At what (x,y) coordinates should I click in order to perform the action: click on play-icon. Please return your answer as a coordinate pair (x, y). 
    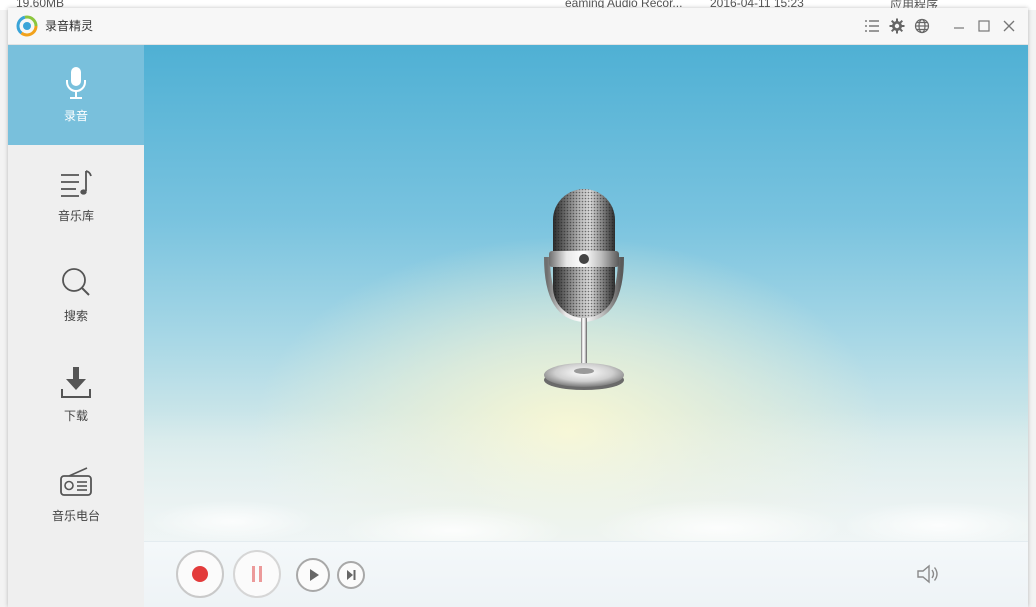
    Looking at the image, I should click on (314, 575).